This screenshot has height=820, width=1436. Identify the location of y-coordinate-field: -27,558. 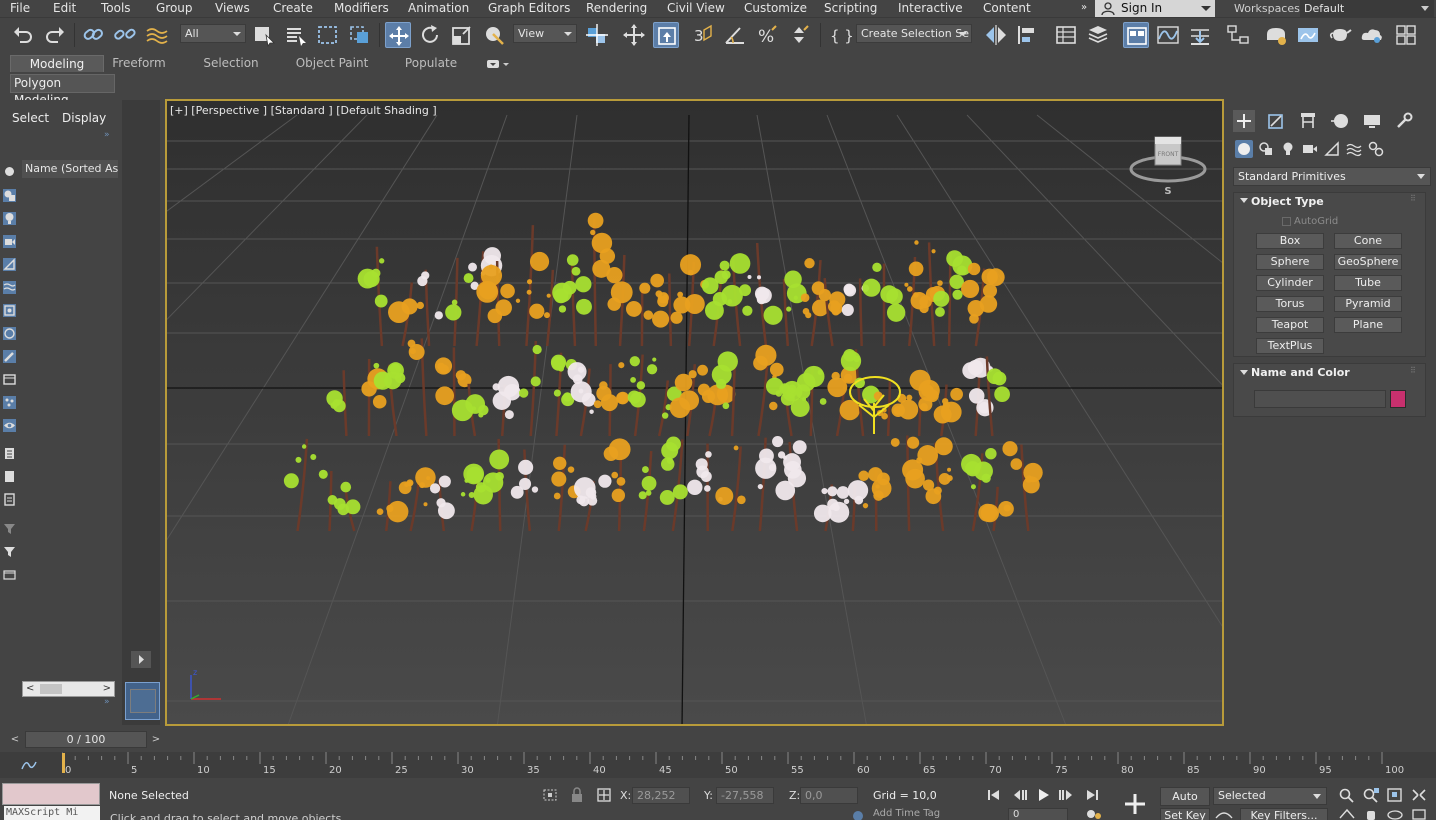
(745, 795).